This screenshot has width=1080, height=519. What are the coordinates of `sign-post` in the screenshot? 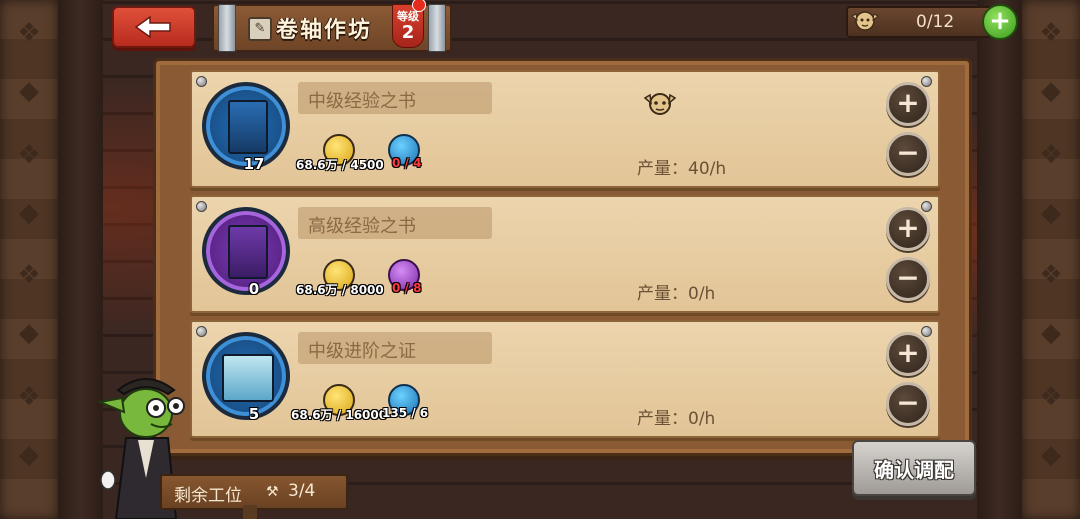 It's located at (250, 512).